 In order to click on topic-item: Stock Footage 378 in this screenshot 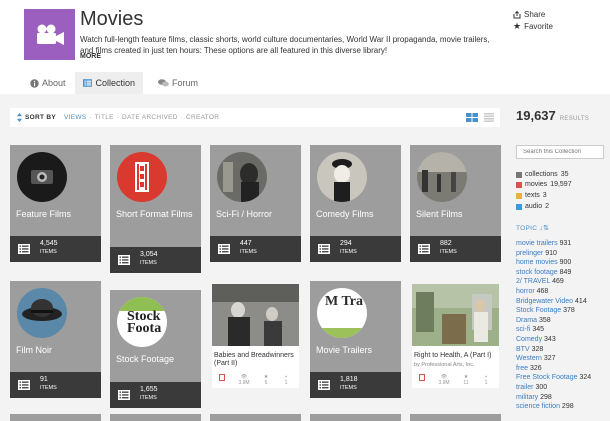, I will do `click(563, 311)`.